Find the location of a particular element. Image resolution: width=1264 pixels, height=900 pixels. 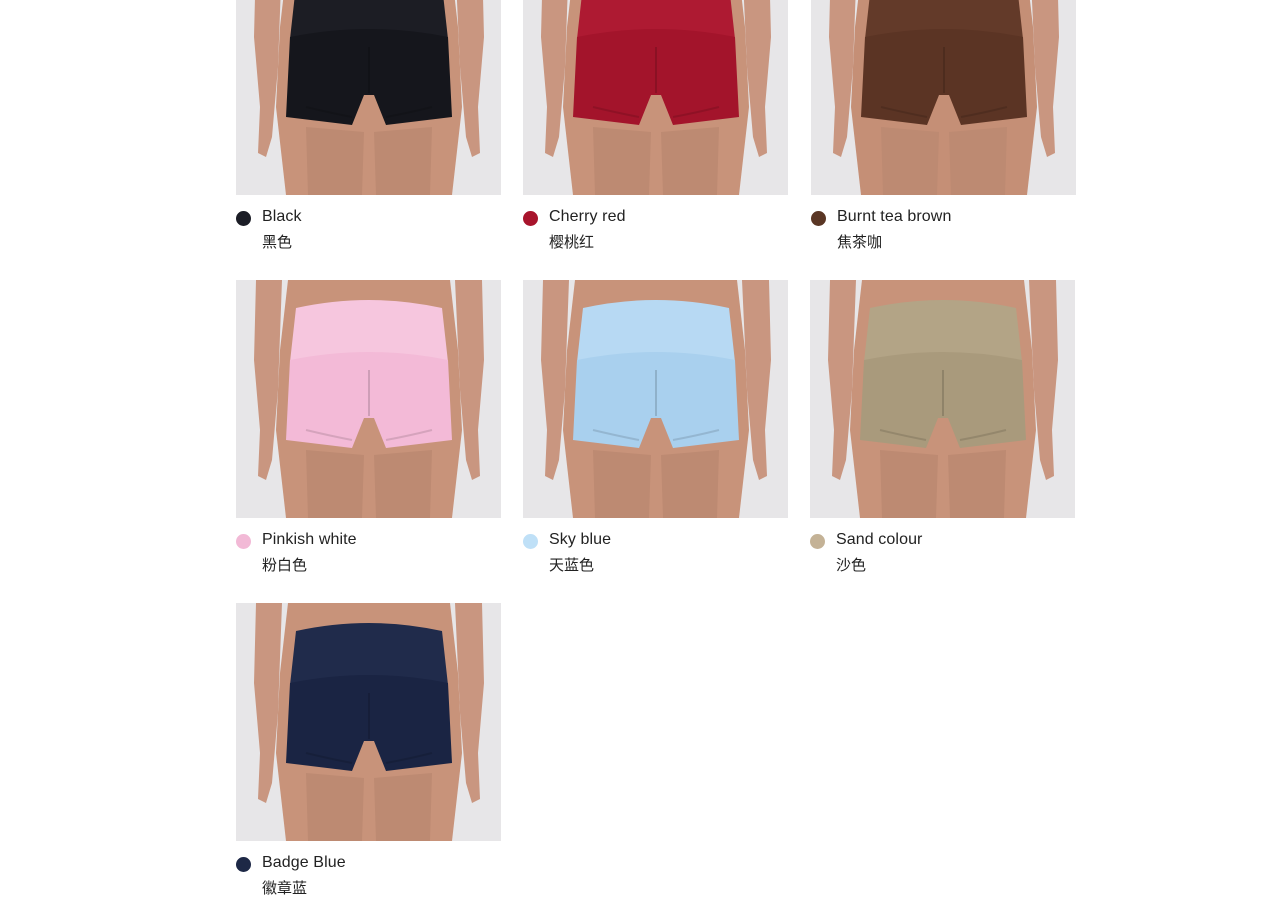

color-name-cn: 粉白色 is located at coordinates (285, 565).